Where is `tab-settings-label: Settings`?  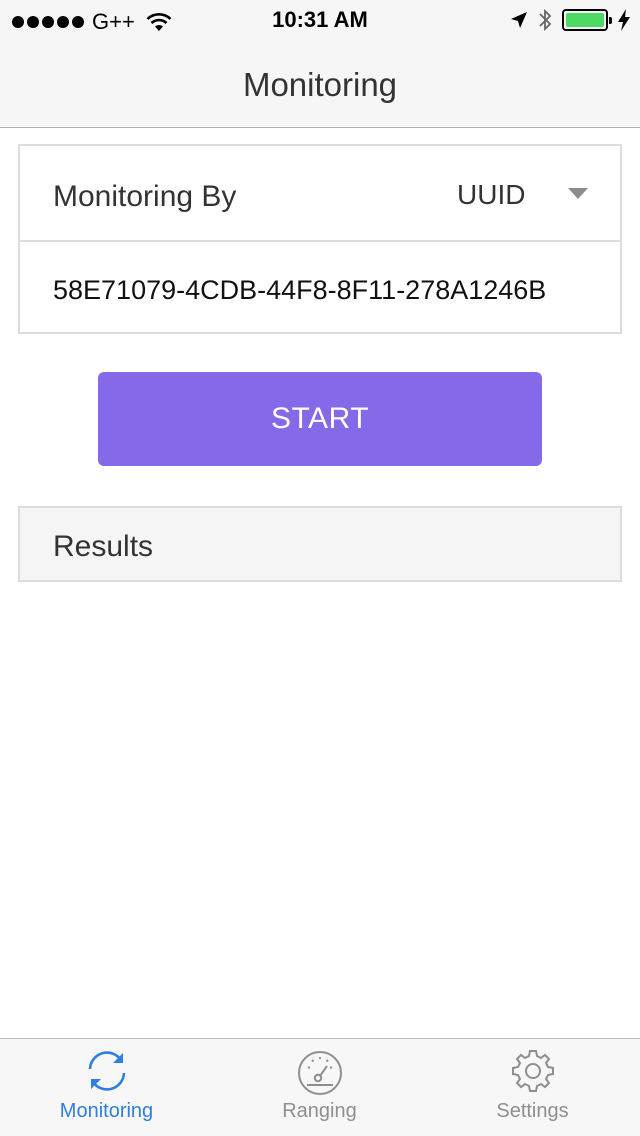 tab-settings-label: Settings is located at coordinates (532, 1111).